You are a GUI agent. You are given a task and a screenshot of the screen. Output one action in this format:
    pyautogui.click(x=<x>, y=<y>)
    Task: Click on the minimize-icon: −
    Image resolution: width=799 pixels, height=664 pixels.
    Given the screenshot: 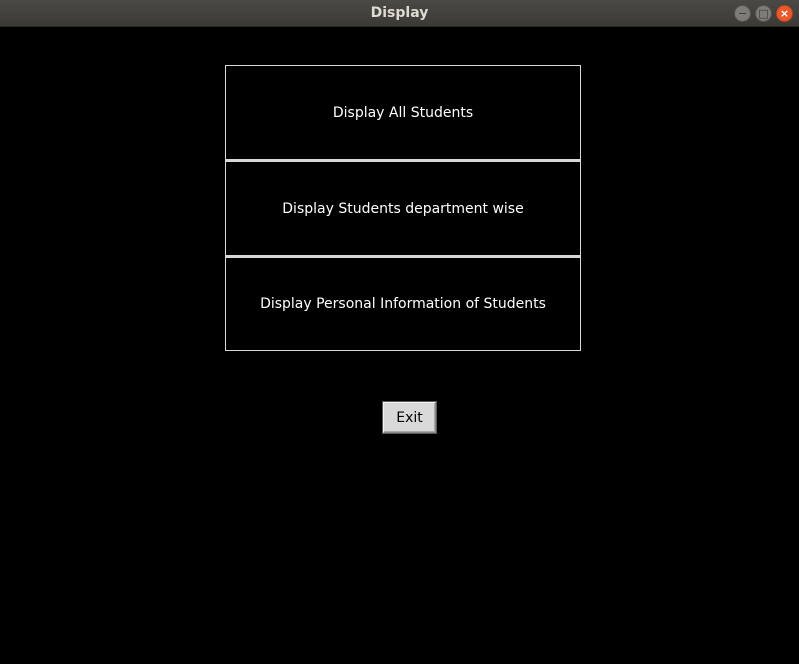 What is the action you would take?
    pyautogui.click(x=742, y=13)
    